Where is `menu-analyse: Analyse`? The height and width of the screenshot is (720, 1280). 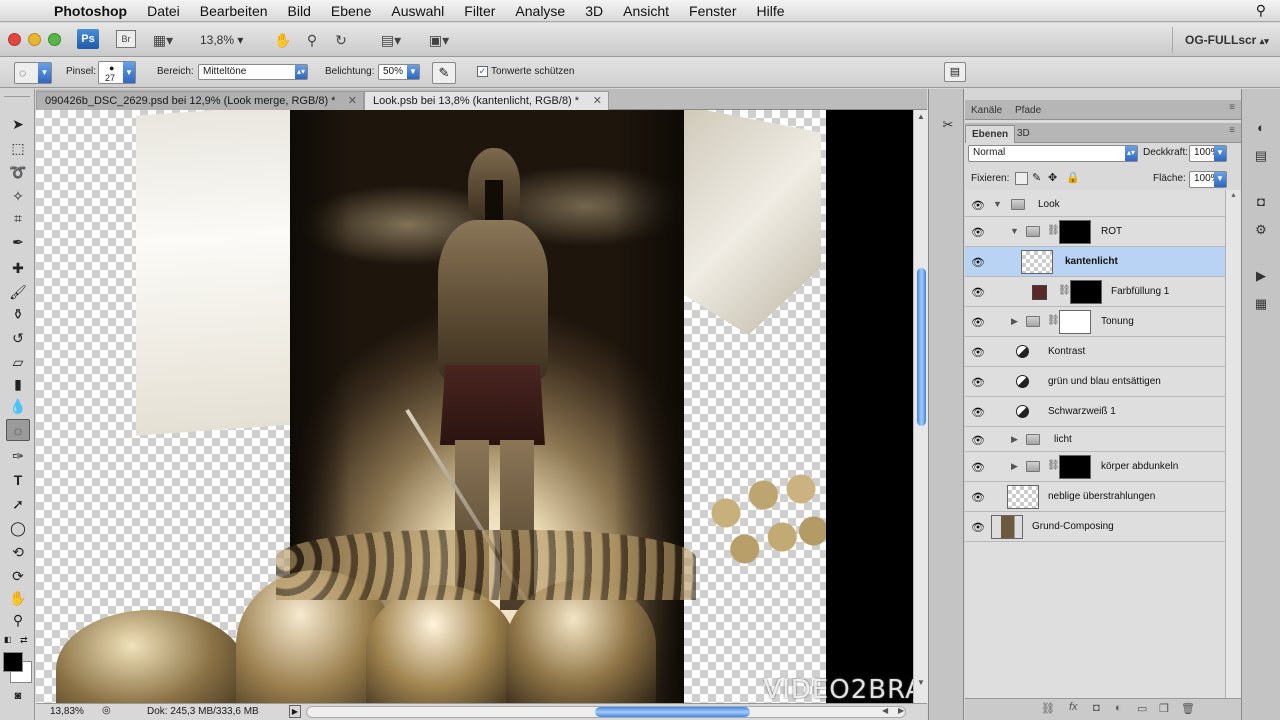 menu-analyse: Analyse is located at coordinates (540, 11).